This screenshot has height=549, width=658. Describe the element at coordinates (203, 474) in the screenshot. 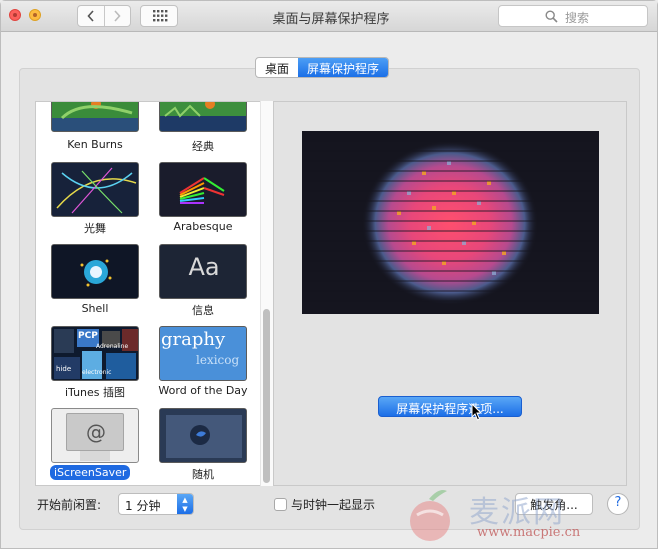

I see `screensaver-label: 随机` at that location.